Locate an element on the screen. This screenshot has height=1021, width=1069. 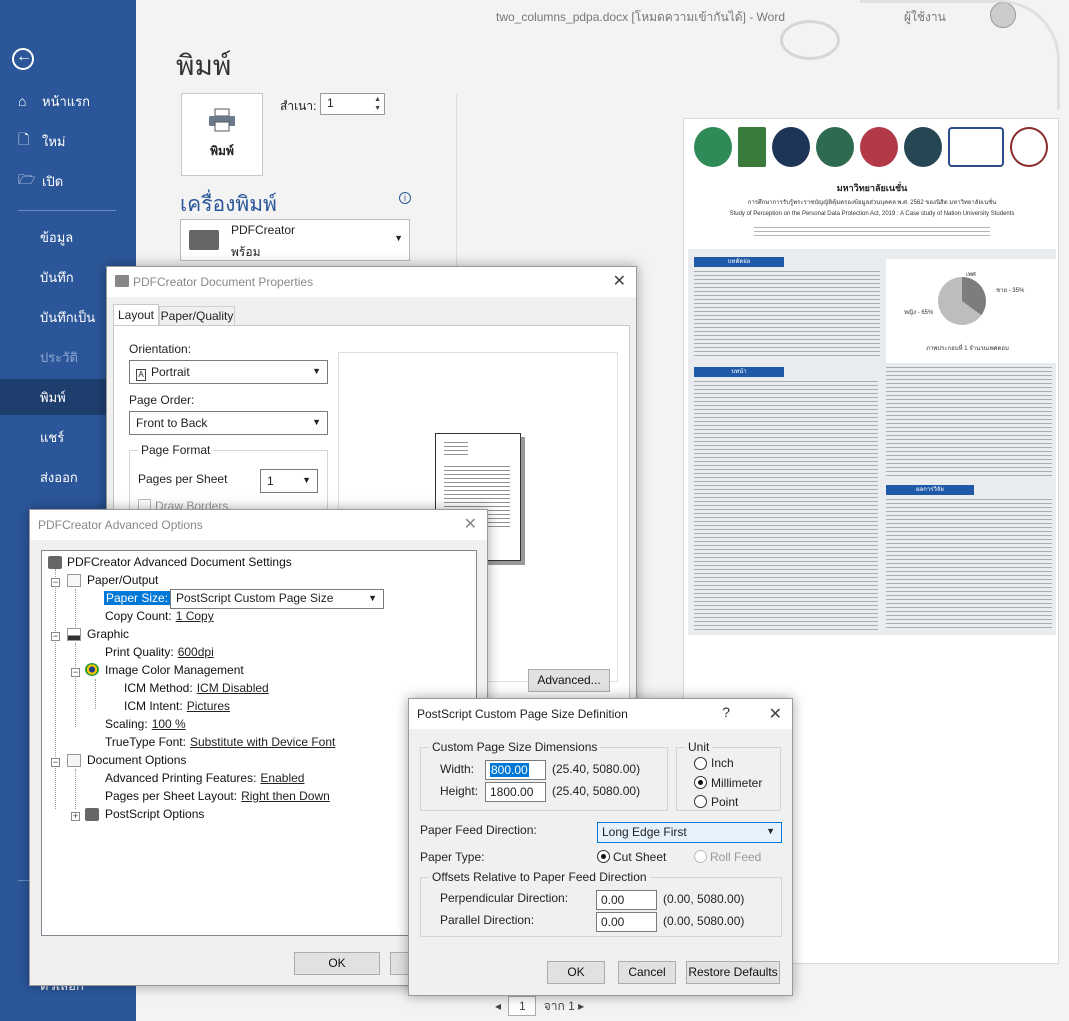
prev-page-icon: ◂ is located at coordinates (498, 1006).